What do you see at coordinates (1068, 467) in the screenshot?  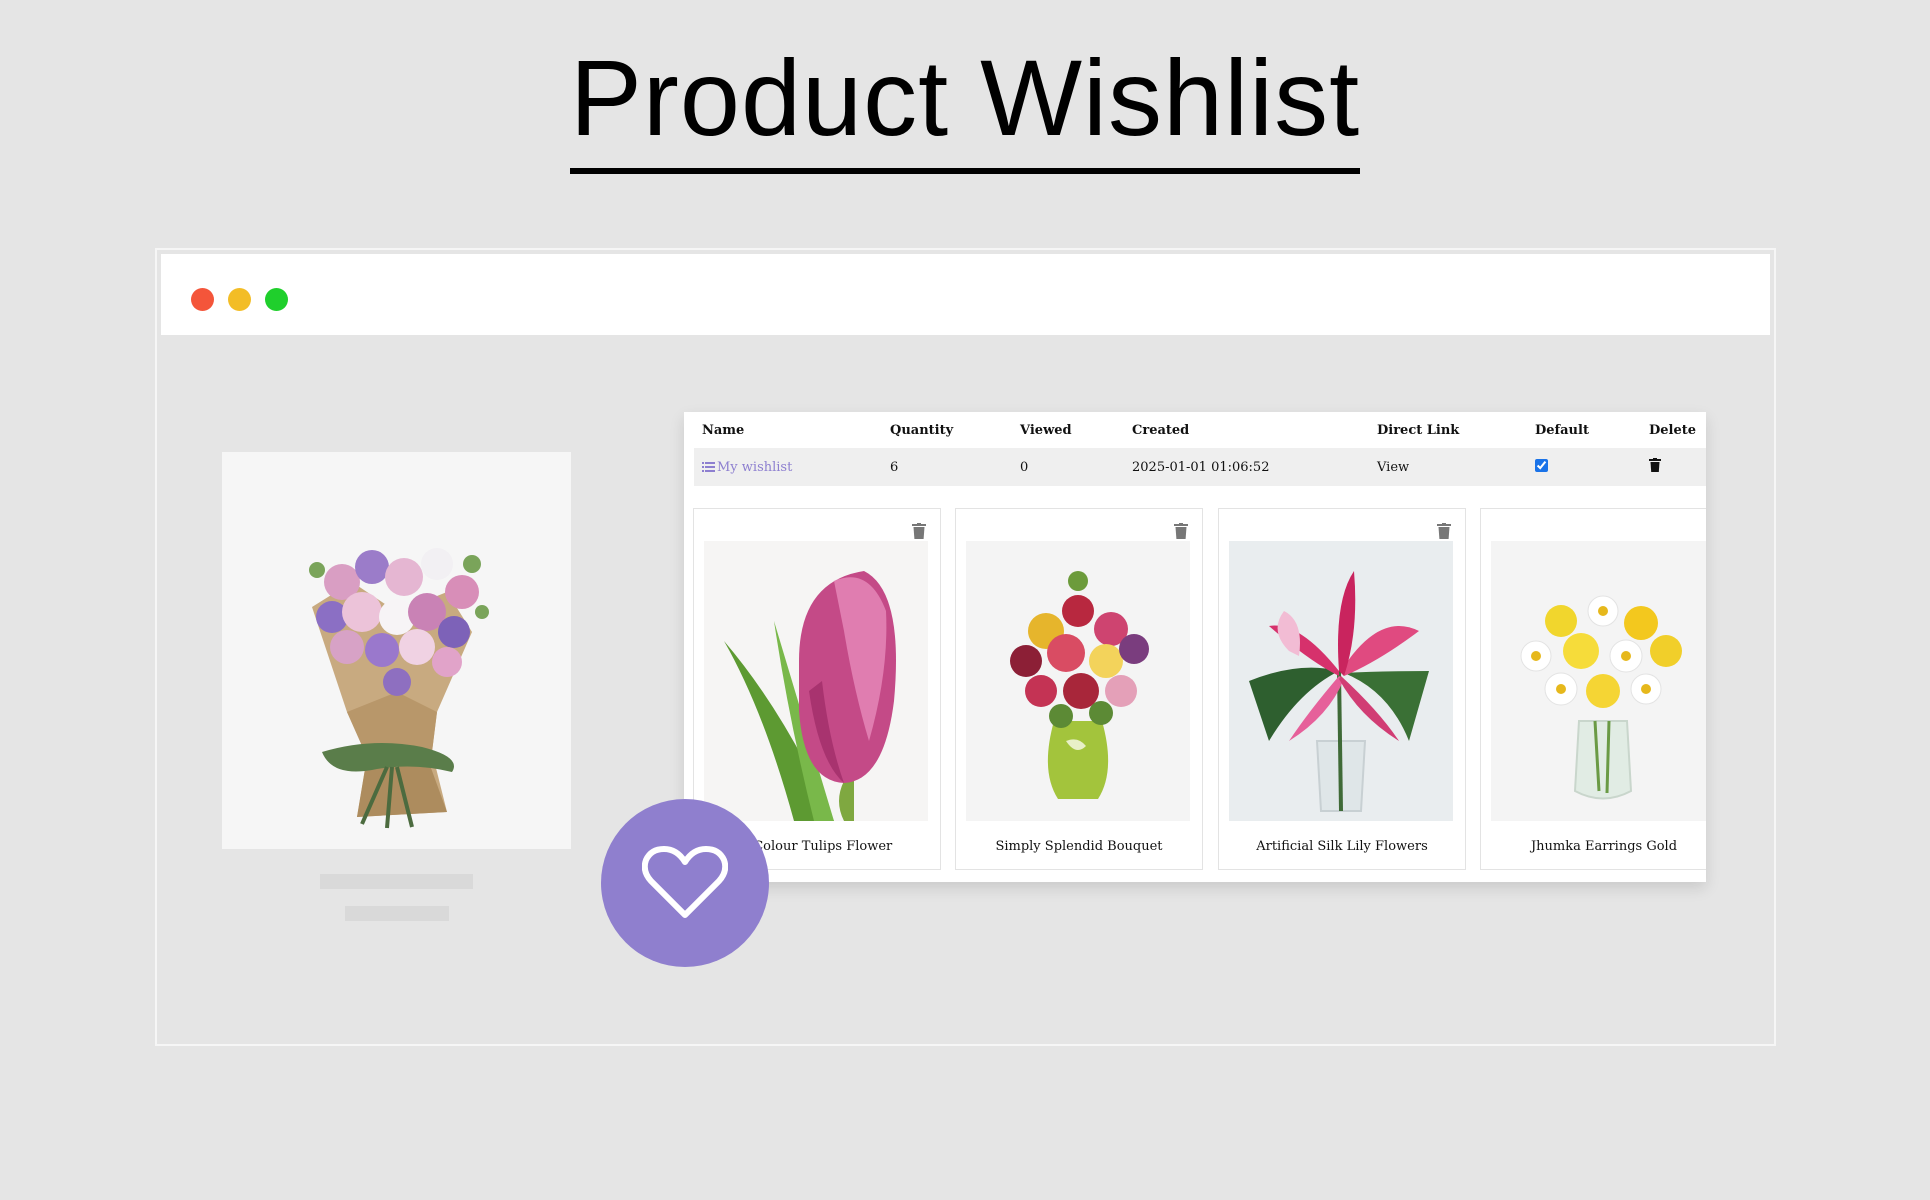 I see `cell-viewed: 0` at bounding box center [1068, 467].